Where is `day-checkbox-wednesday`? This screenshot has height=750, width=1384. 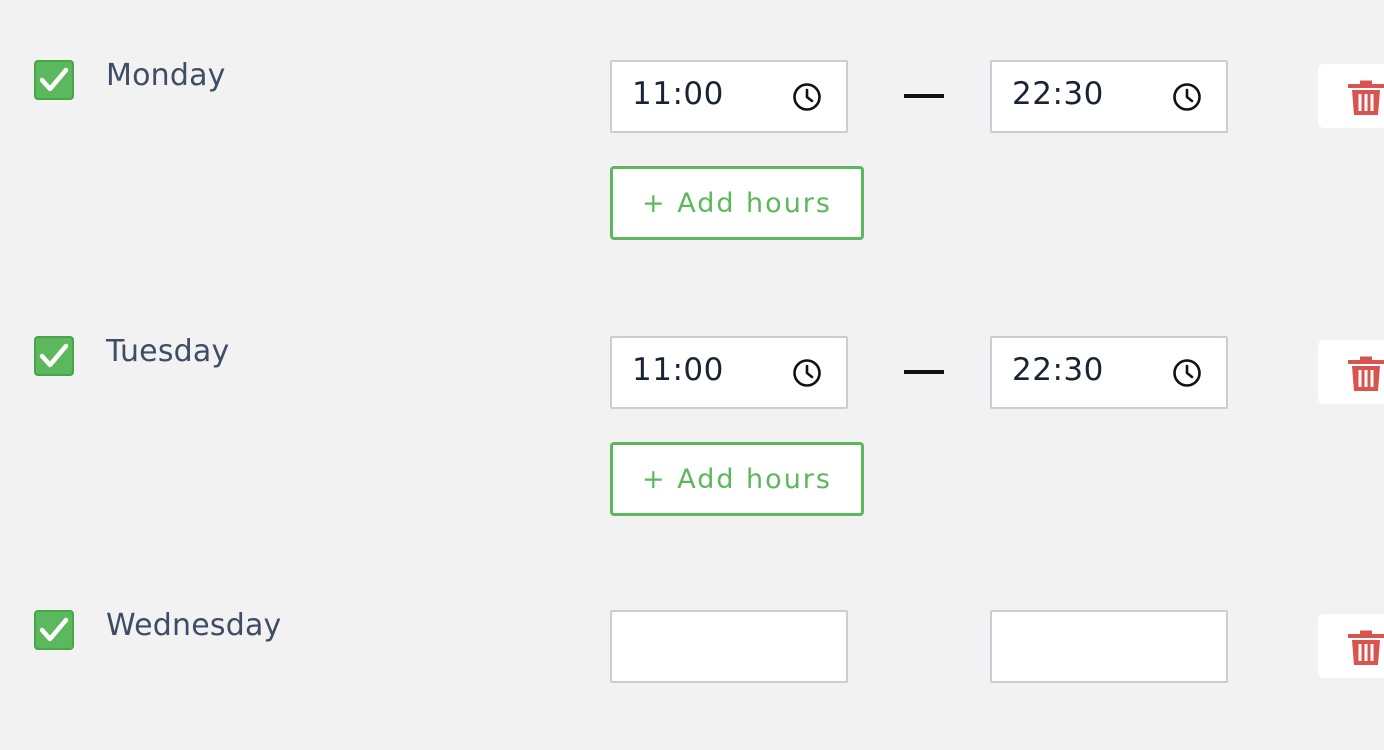
day-checkbox-wednesday is located at coordinates (54, 630).